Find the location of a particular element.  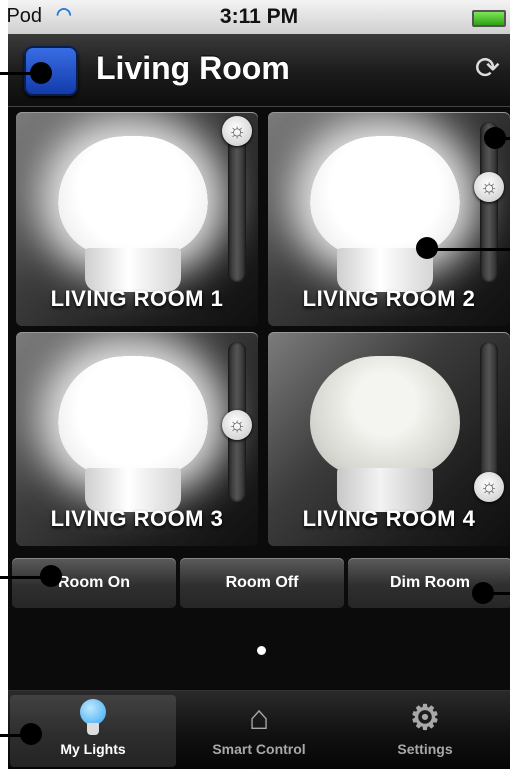

title-bar: Living Room ⟳ is located at coordinates (259, 70).